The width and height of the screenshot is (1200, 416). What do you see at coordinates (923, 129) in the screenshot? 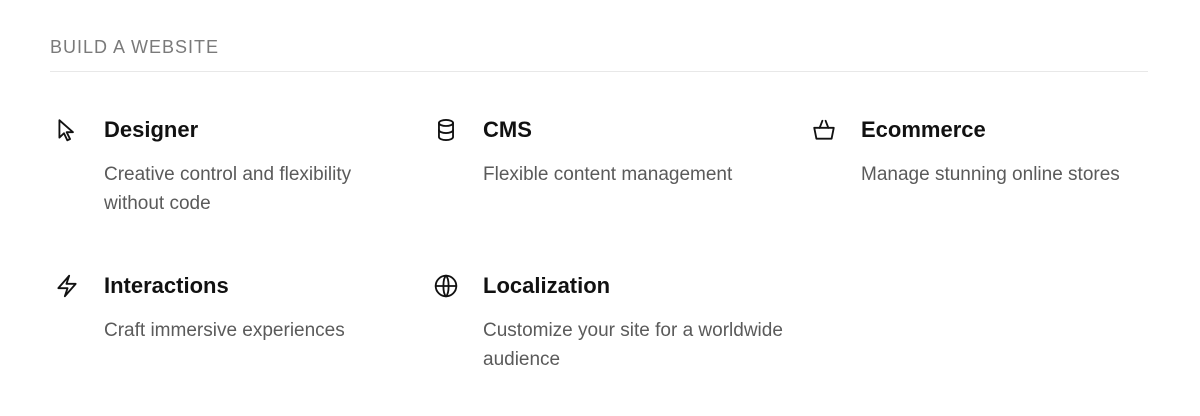
I see `menu-item-title: Ecommerce` at bounding box center [923, 129].